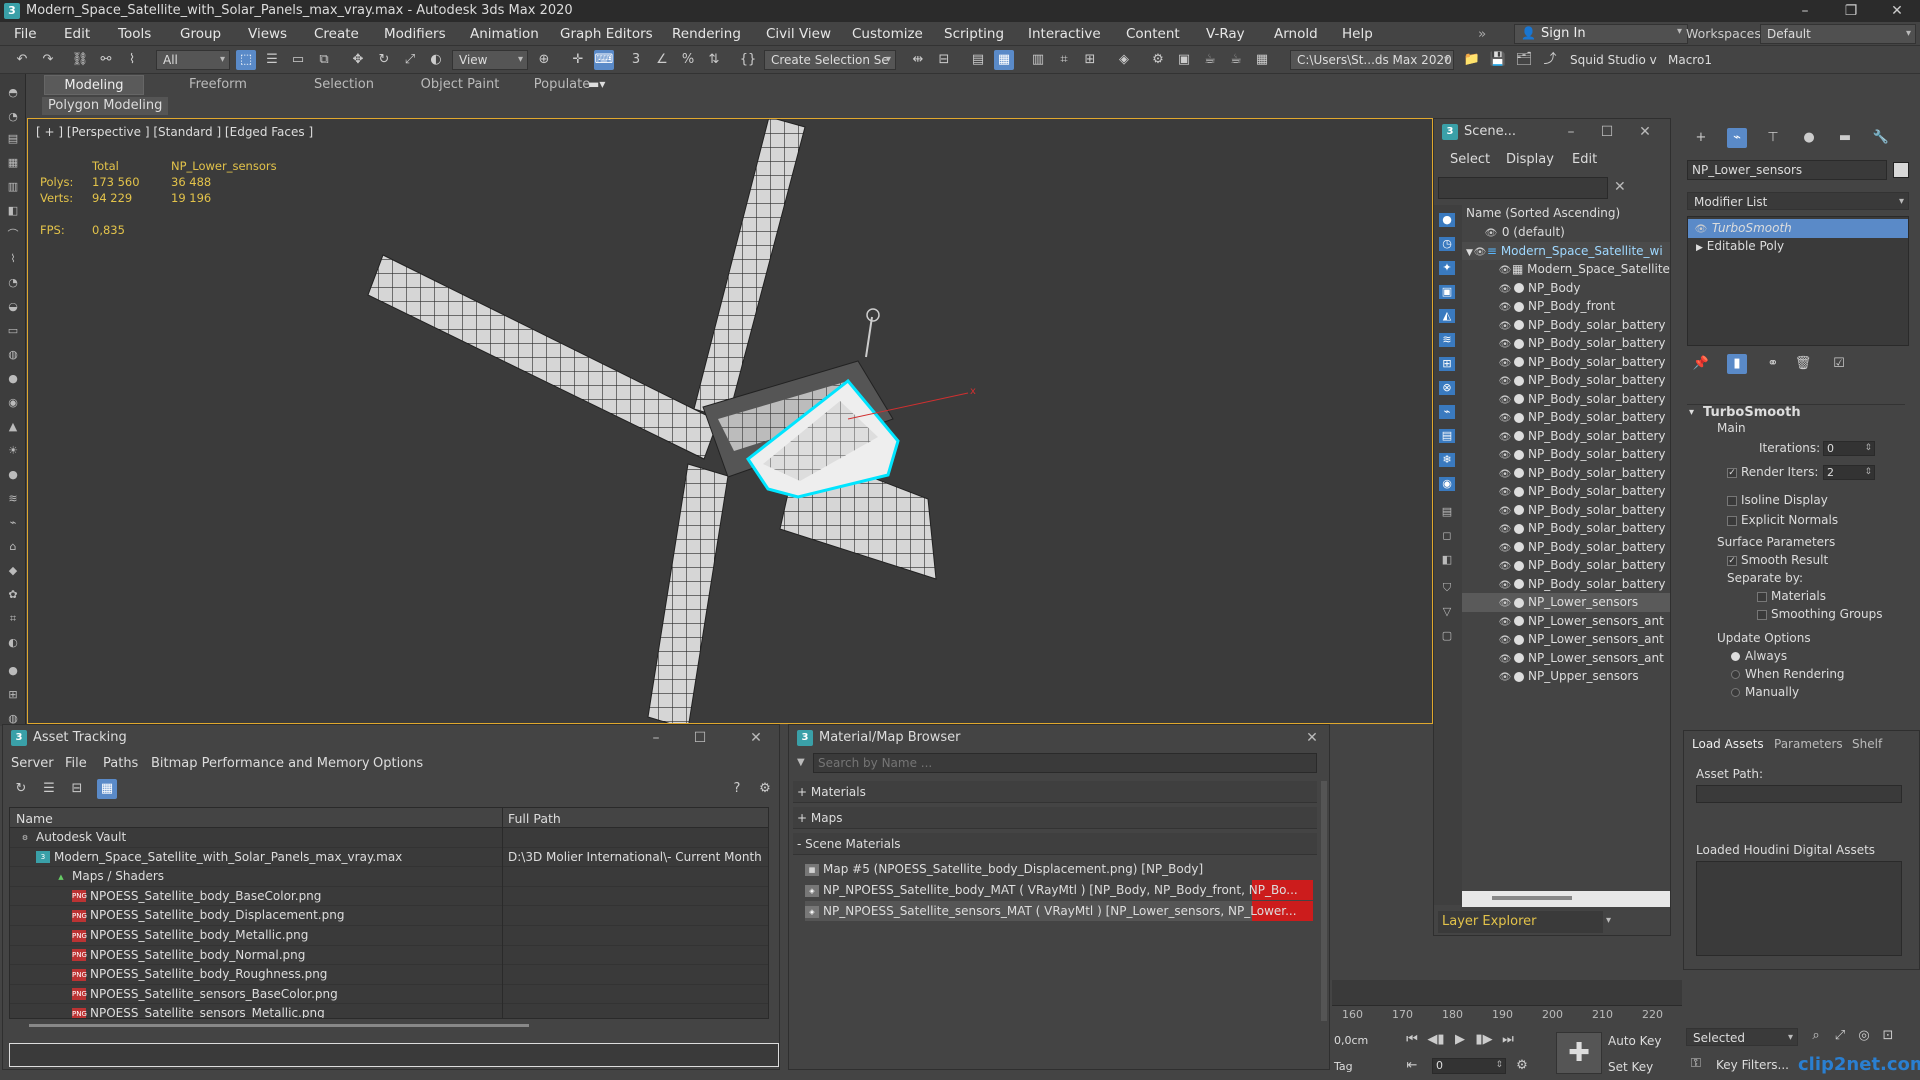  What do you see at coordinates (1839, 364) in the screenshot?
I see `configure-modifier-sets-icon: ☑` at bounding box center [1839, 364].